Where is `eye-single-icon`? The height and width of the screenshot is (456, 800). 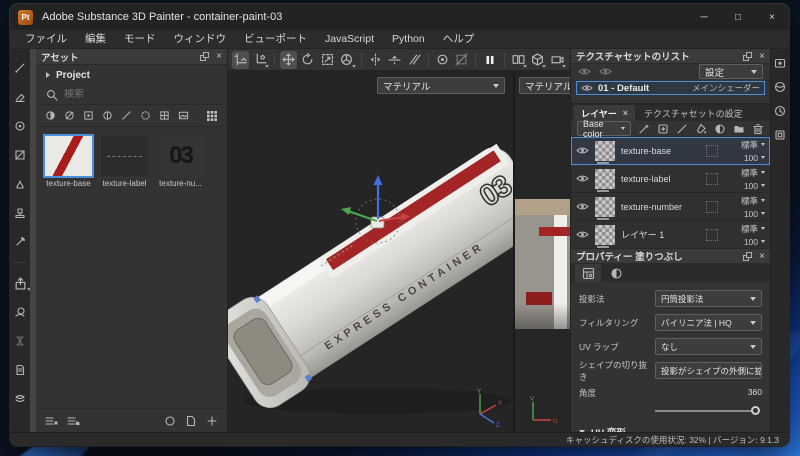 eye-single-icon is located at coordinates (605, 71).